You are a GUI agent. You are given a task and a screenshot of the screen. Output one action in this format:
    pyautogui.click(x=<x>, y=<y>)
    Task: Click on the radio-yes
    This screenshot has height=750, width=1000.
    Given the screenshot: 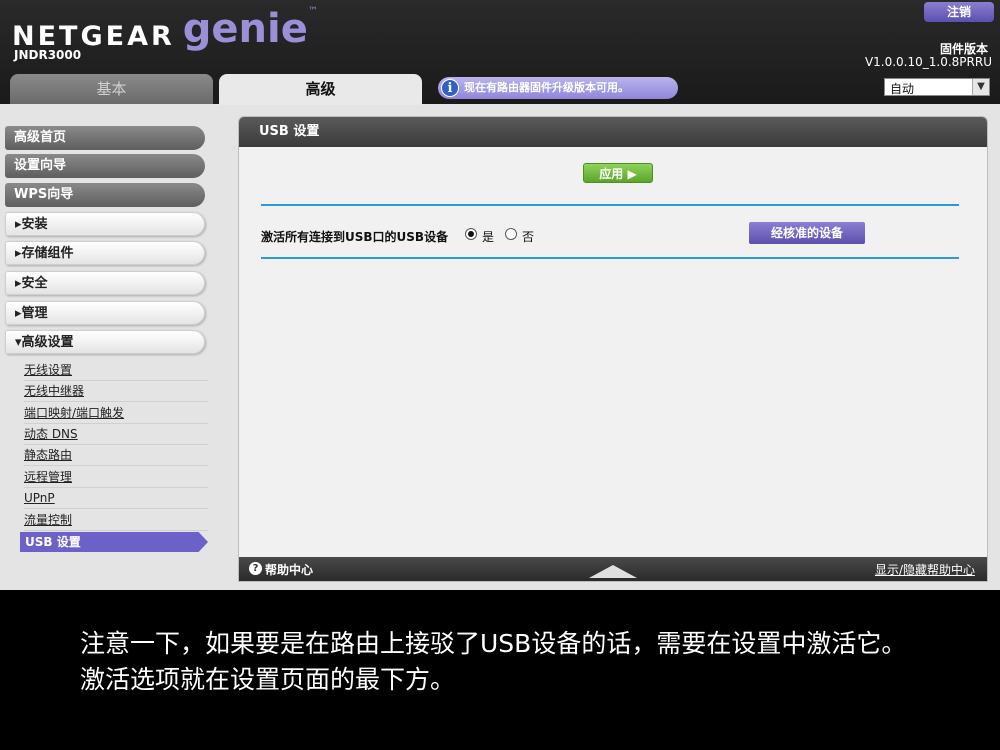 What is the action you would take?
    pyautogui.click(x=471, y=234)
    